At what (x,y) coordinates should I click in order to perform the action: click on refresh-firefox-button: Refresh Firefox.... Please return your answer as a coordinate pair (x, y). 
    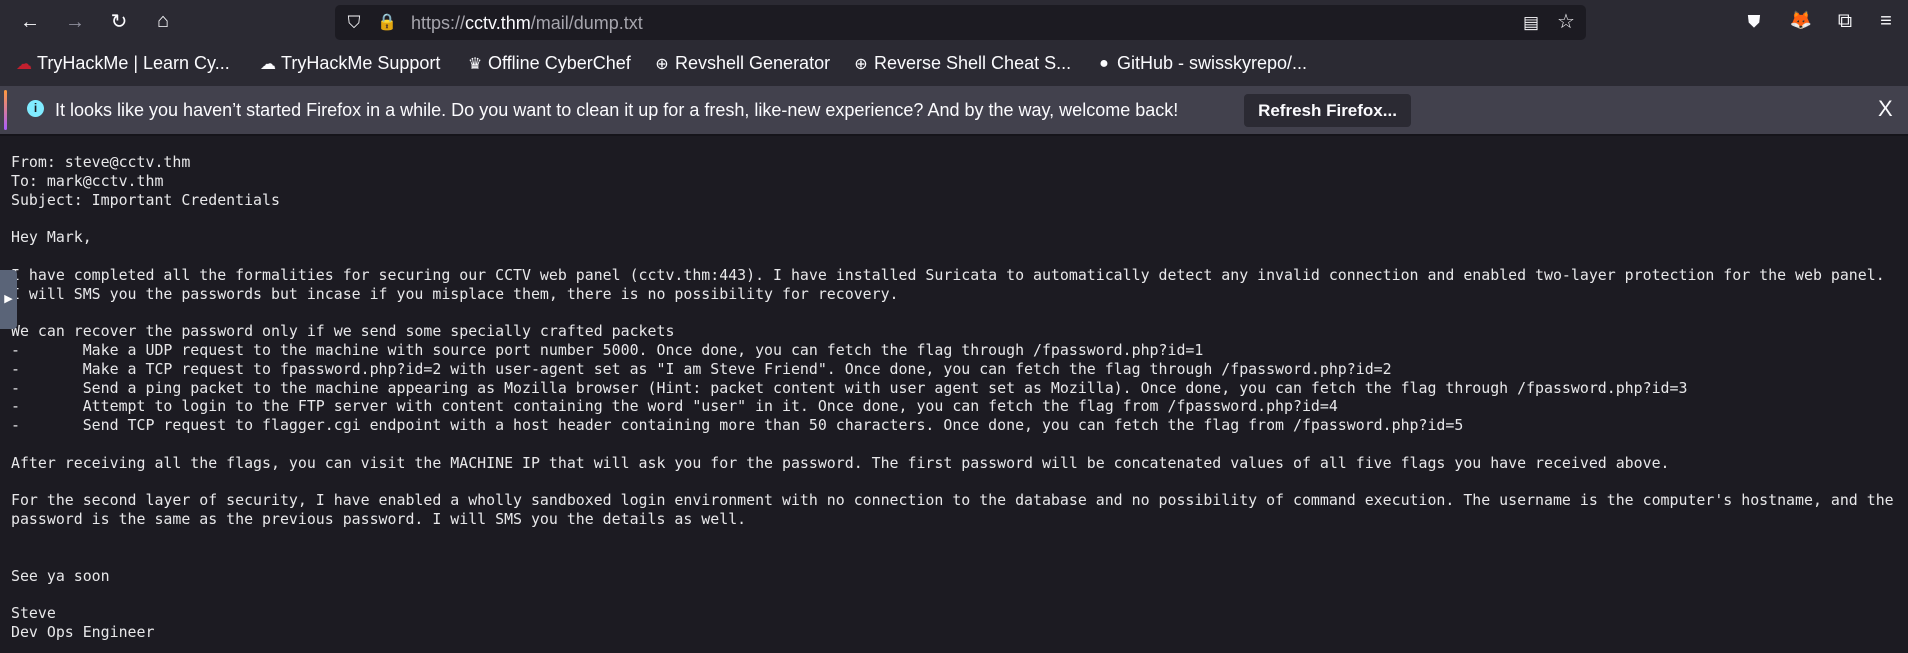
    Looking at the image, I should click on (1327, 110).